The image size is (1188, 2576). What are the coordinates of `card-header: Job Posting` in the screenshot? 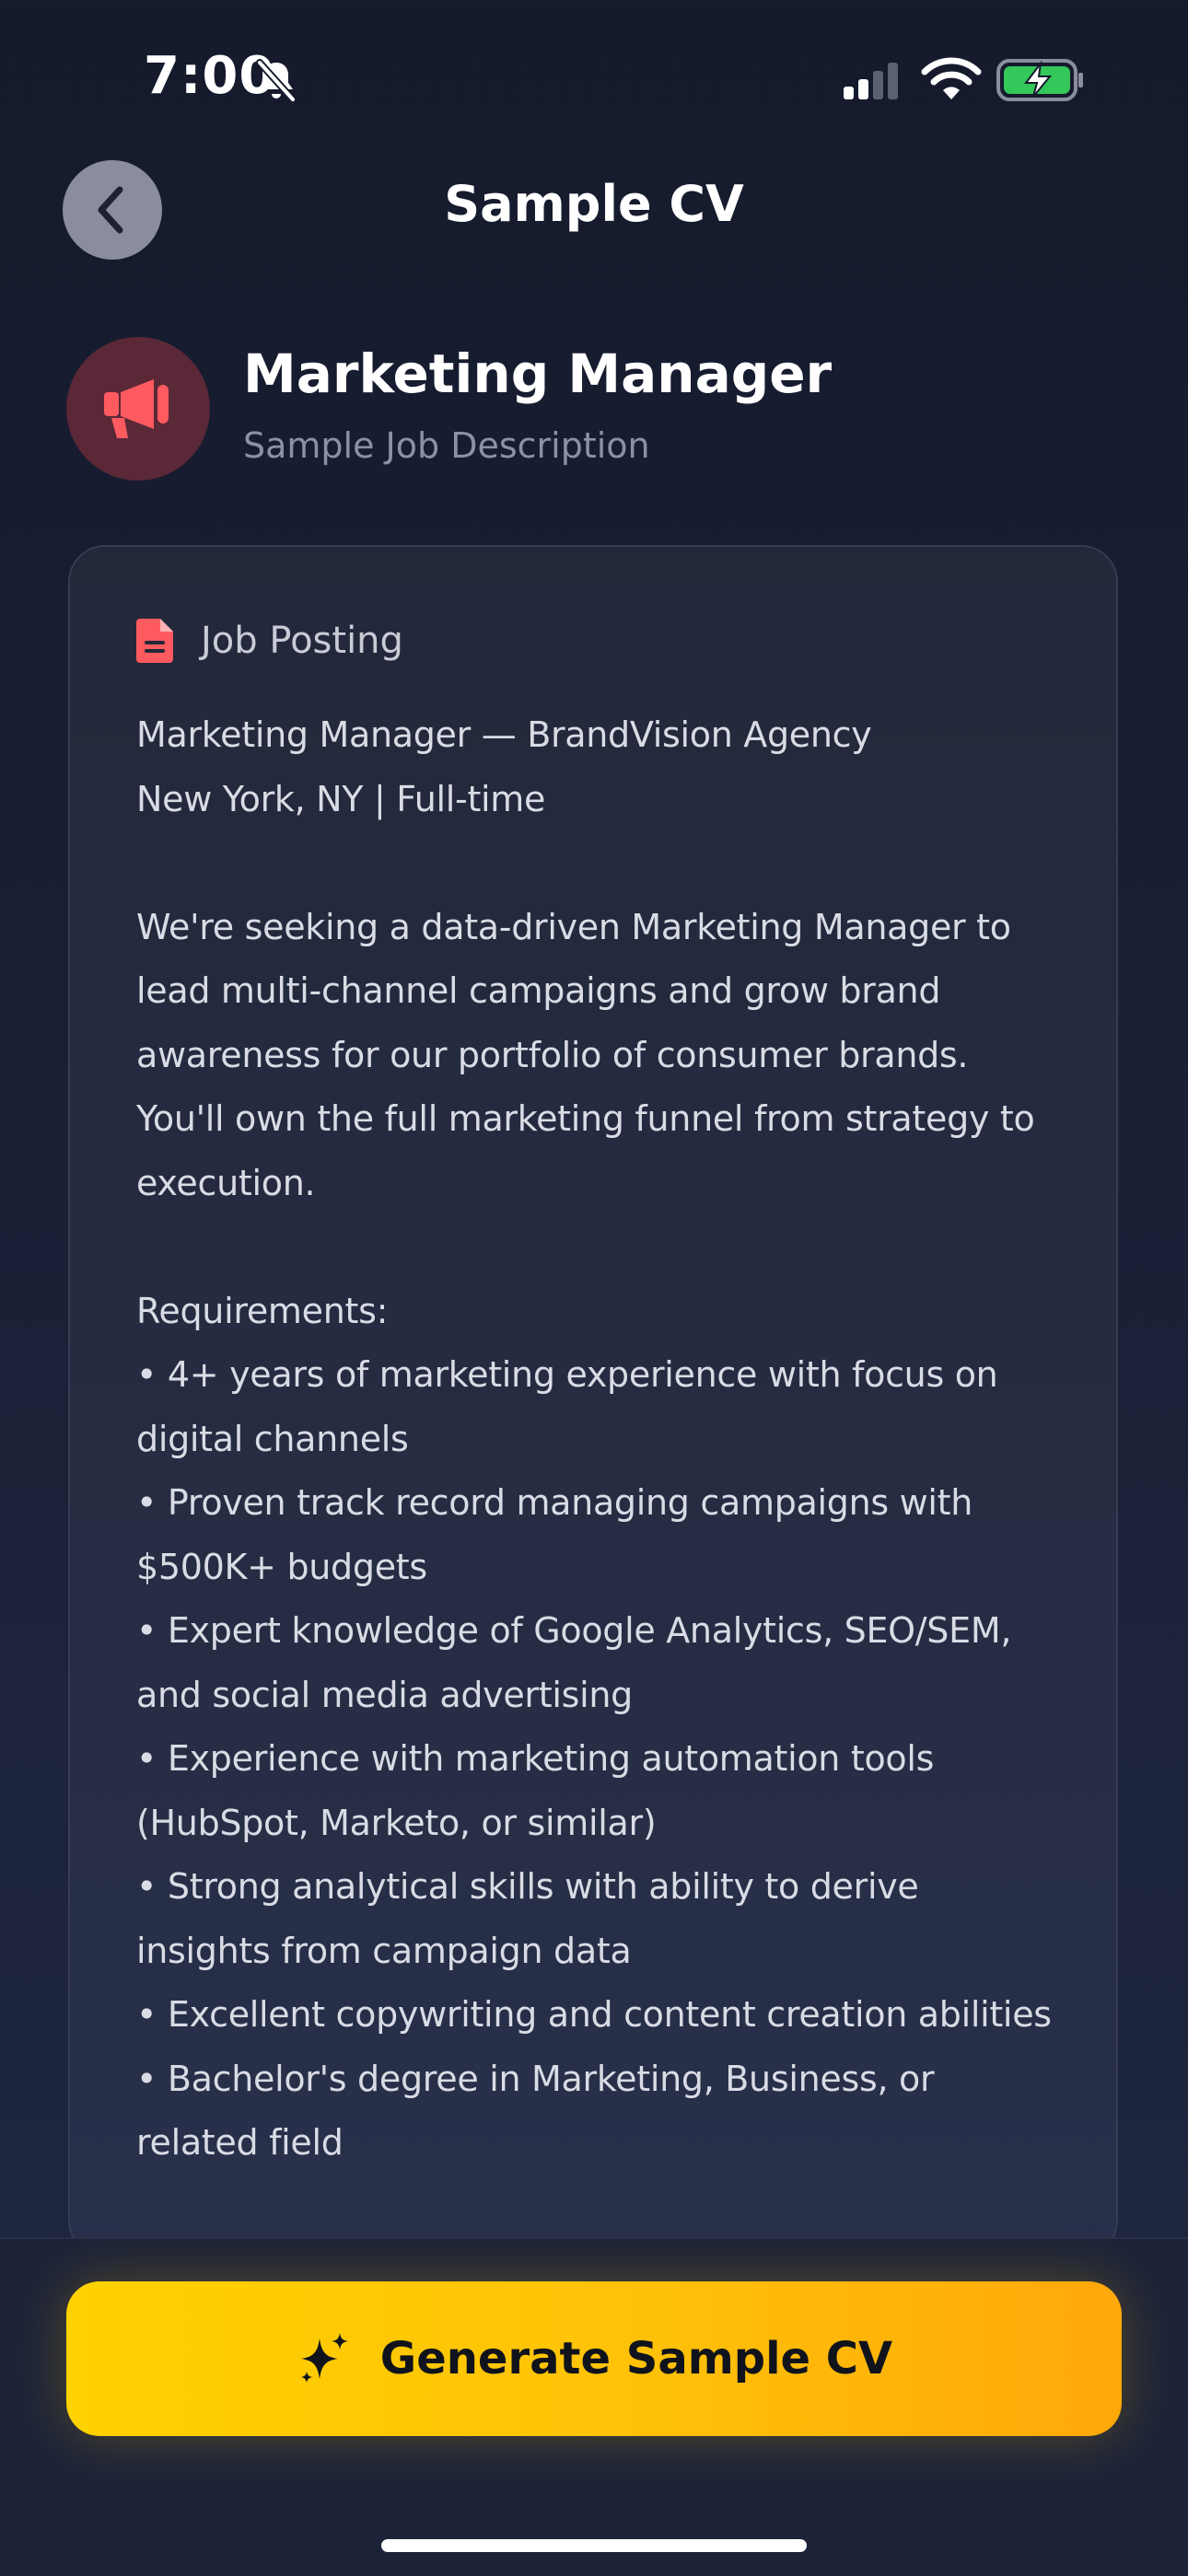 It's located at (269, 641).